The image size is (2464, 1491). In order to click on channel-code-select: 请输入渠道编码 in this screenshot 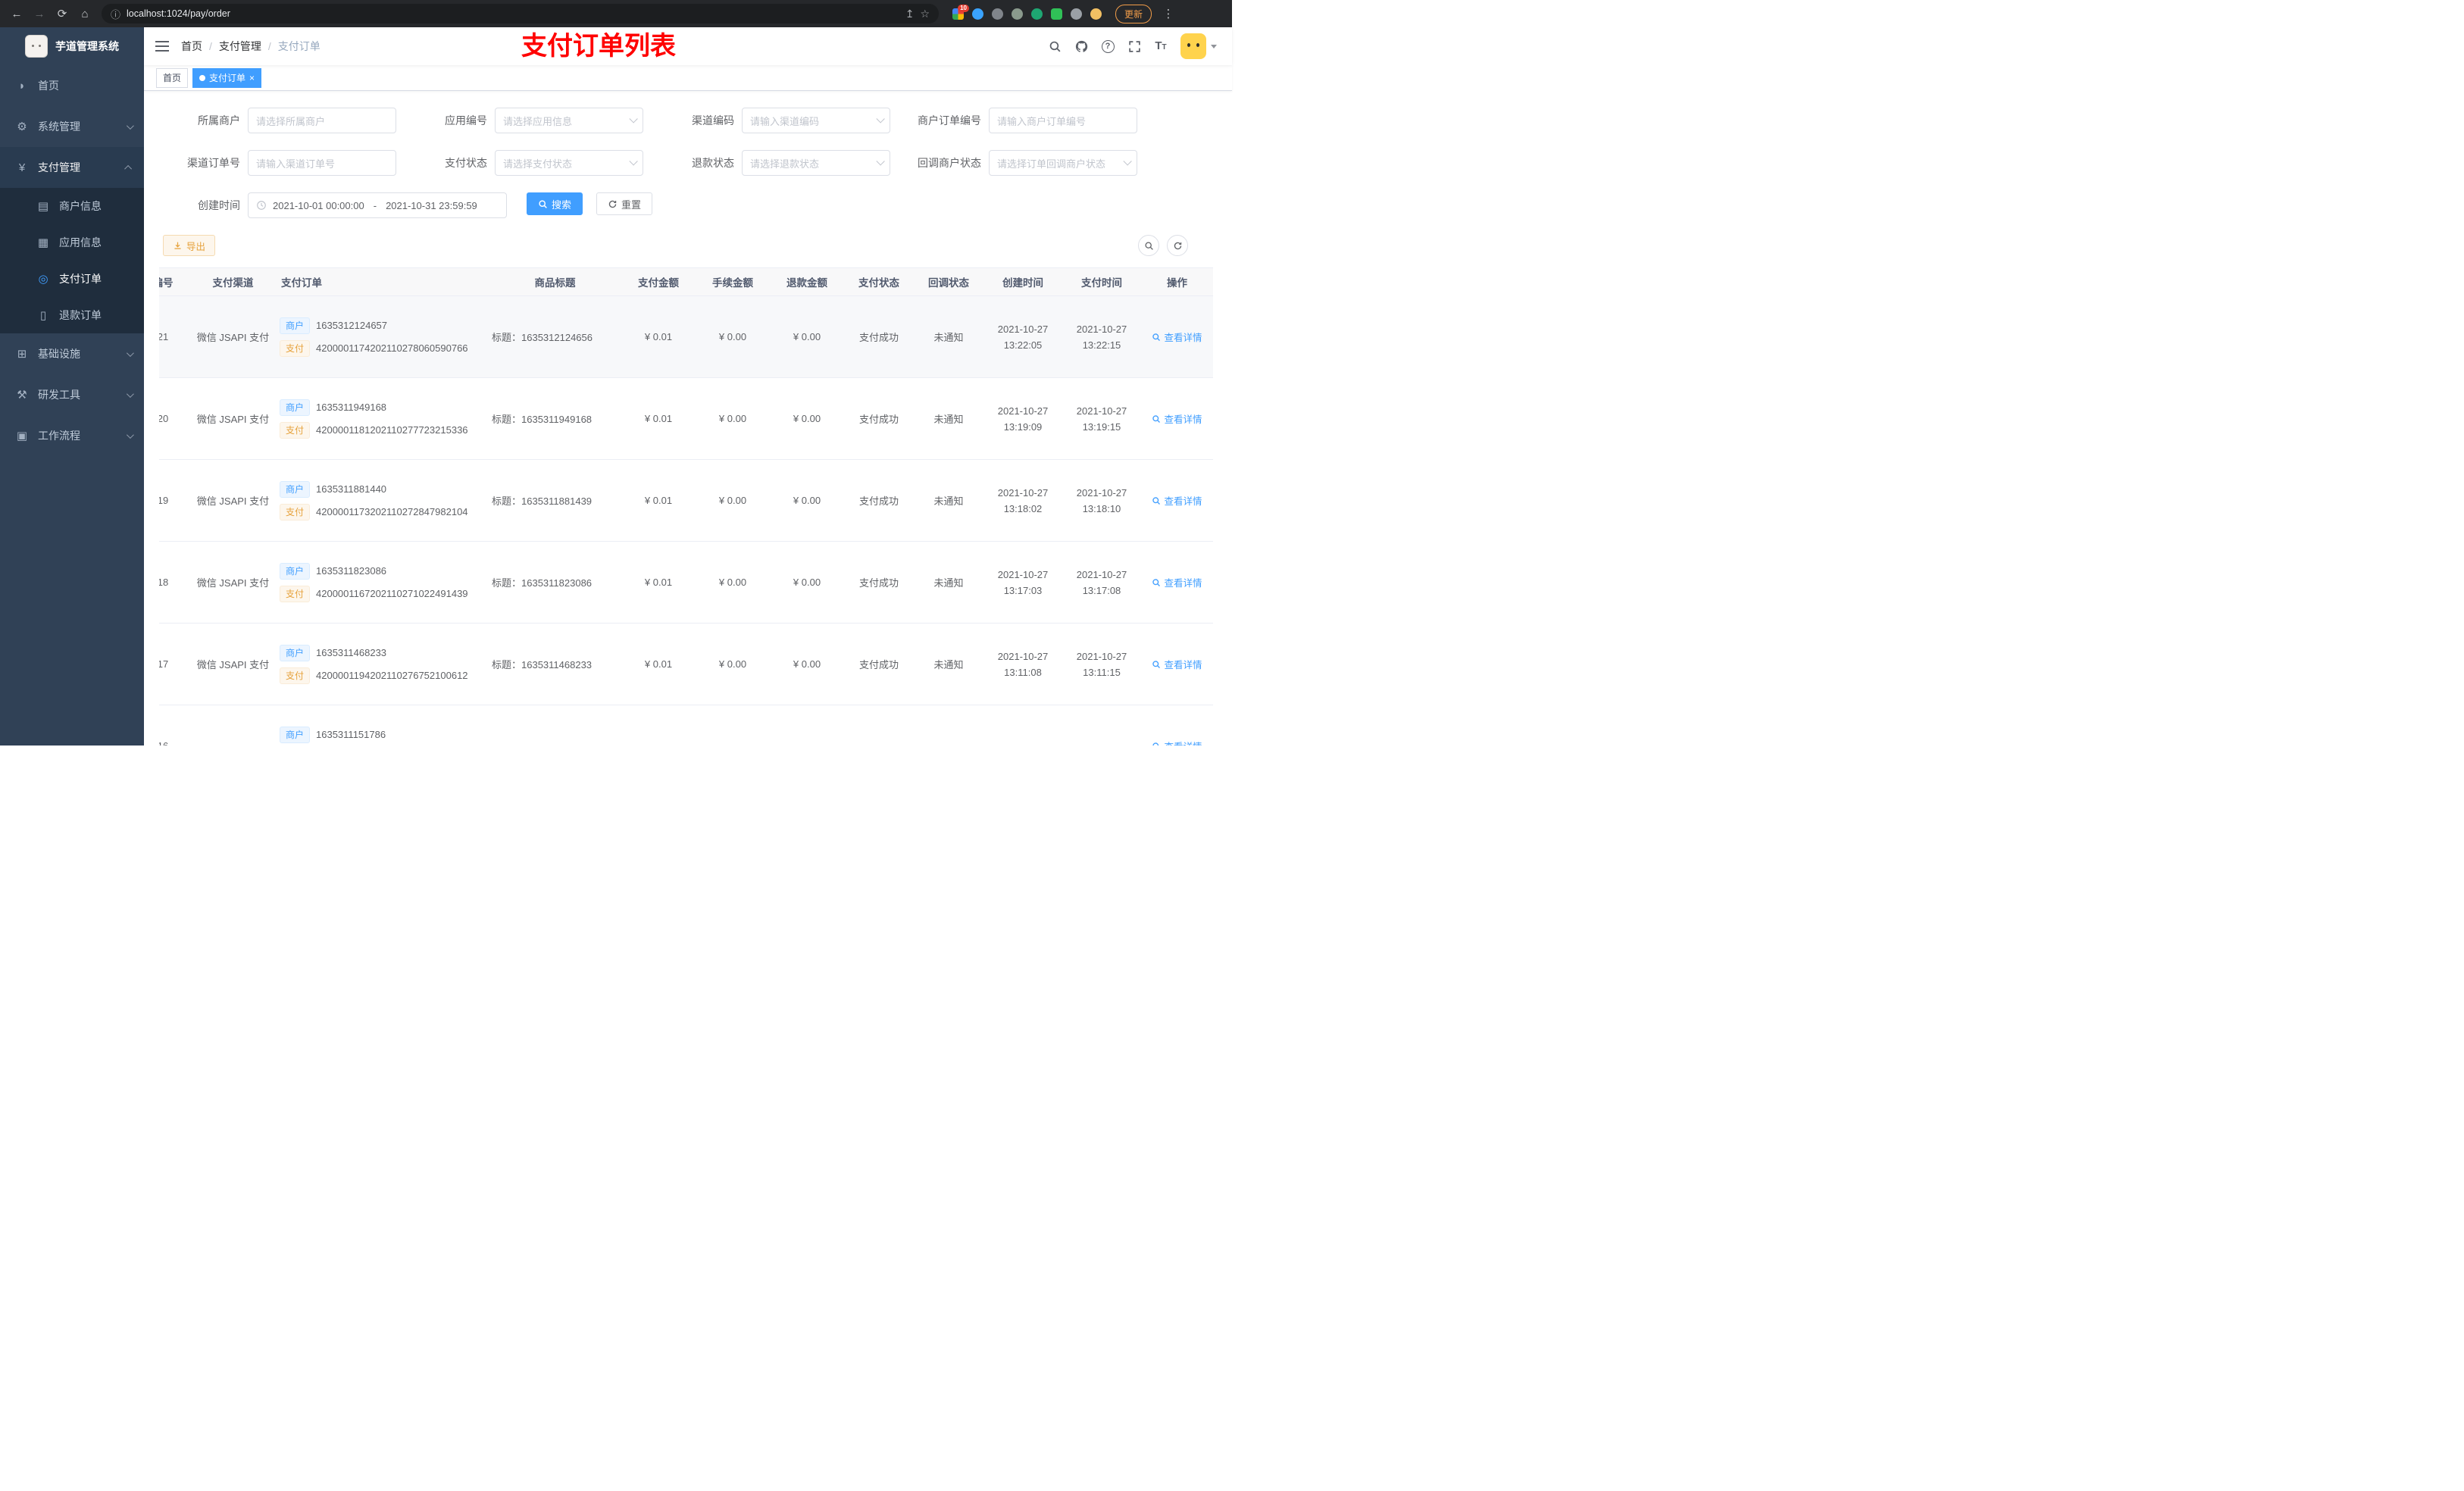, I will do `click(816, 120)`.